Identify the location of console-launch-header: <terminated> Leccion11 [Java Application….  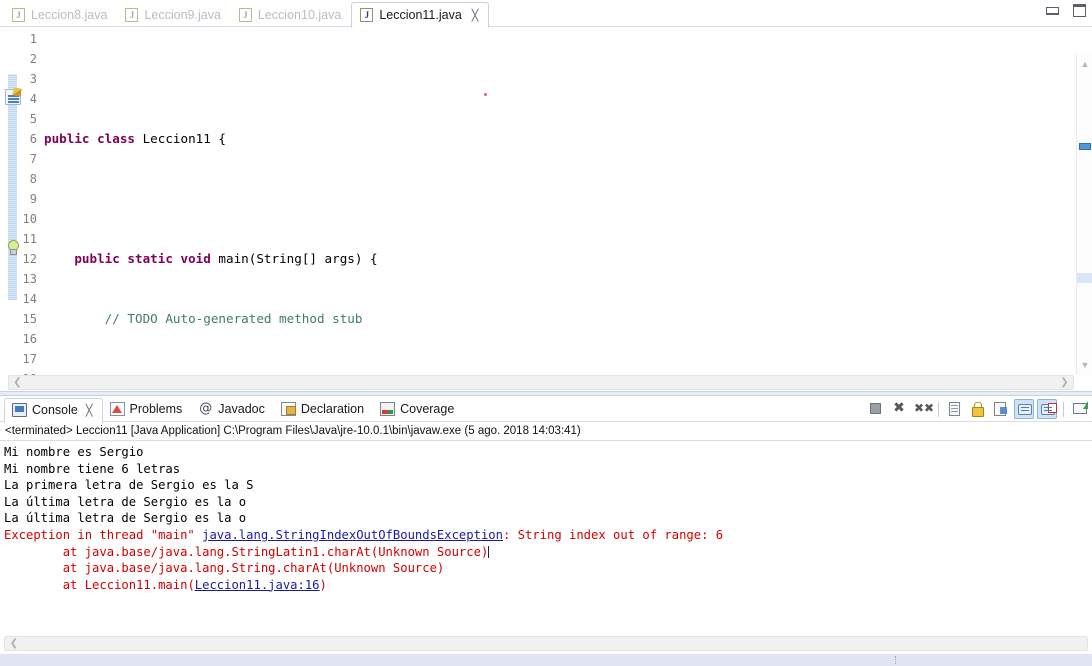
(546, 431).